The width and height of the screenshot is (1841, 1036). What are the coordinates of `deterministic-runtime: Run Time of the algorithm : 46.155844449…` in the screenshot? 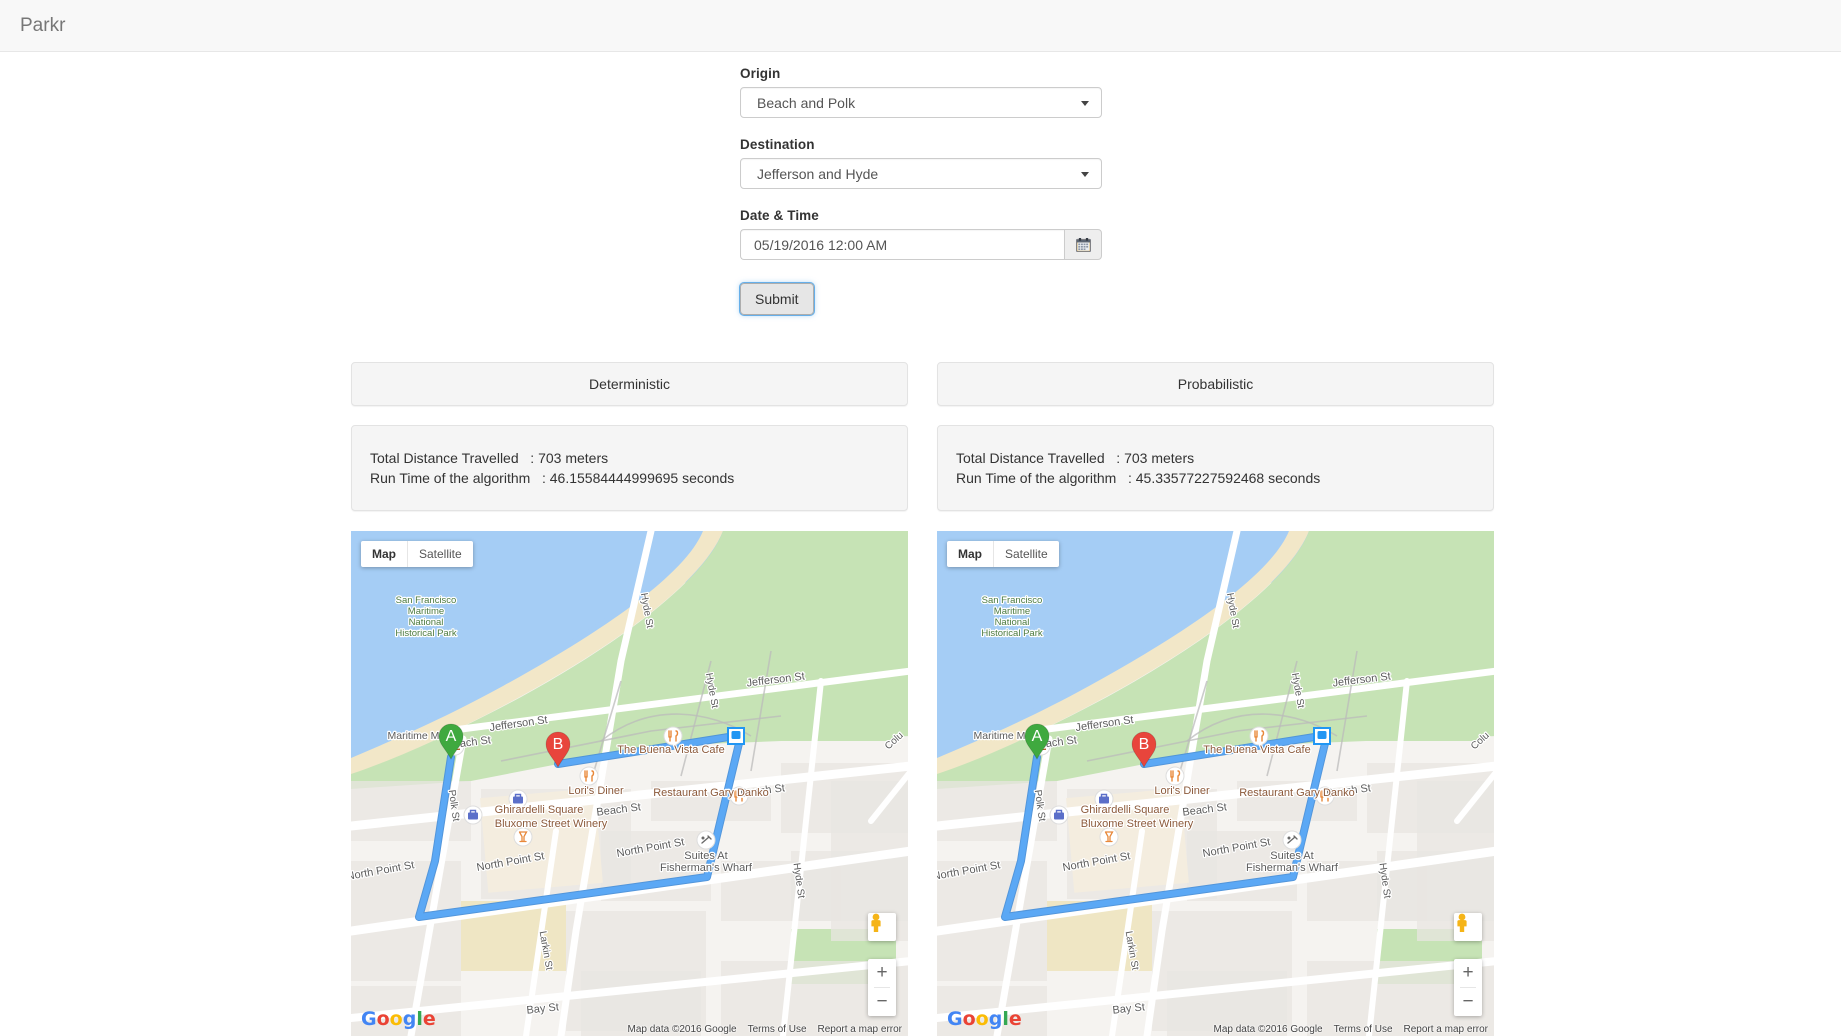 It's located at (552, 478).